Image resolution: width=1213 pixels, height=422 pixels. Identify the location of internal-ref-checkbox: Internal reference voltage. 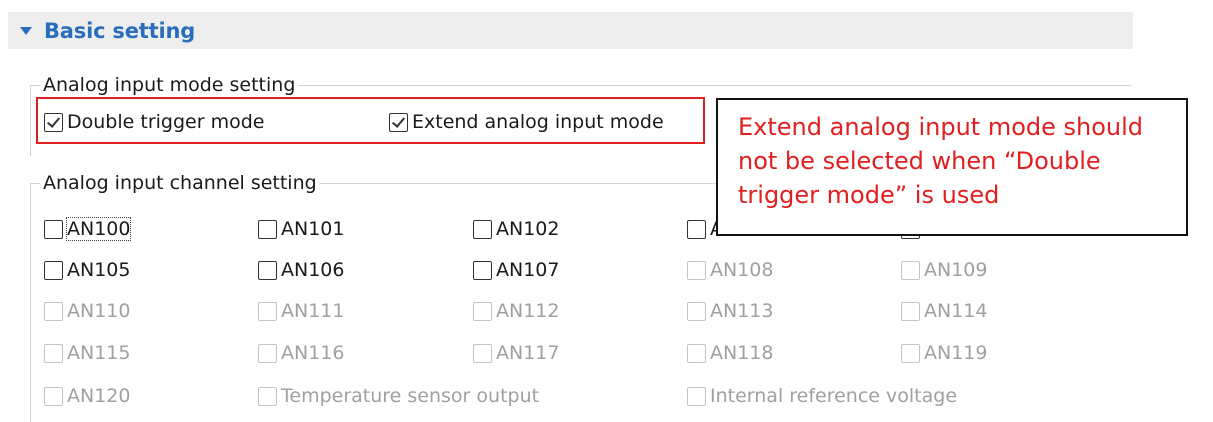
(822, 396).